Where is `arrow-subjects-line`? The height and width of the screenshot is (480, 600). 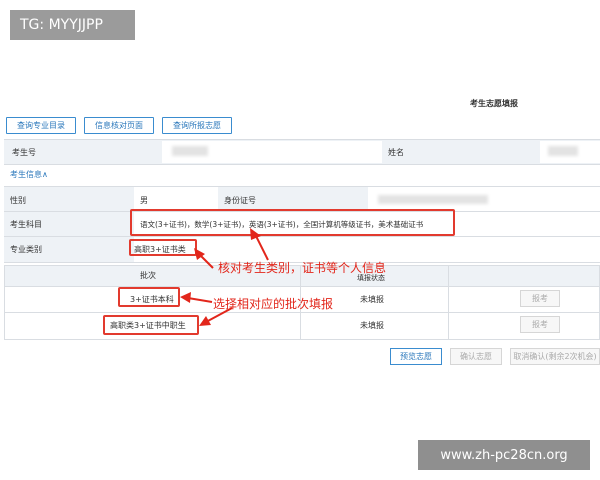 arrow-subjects-line is located at coordinates (262, 248).